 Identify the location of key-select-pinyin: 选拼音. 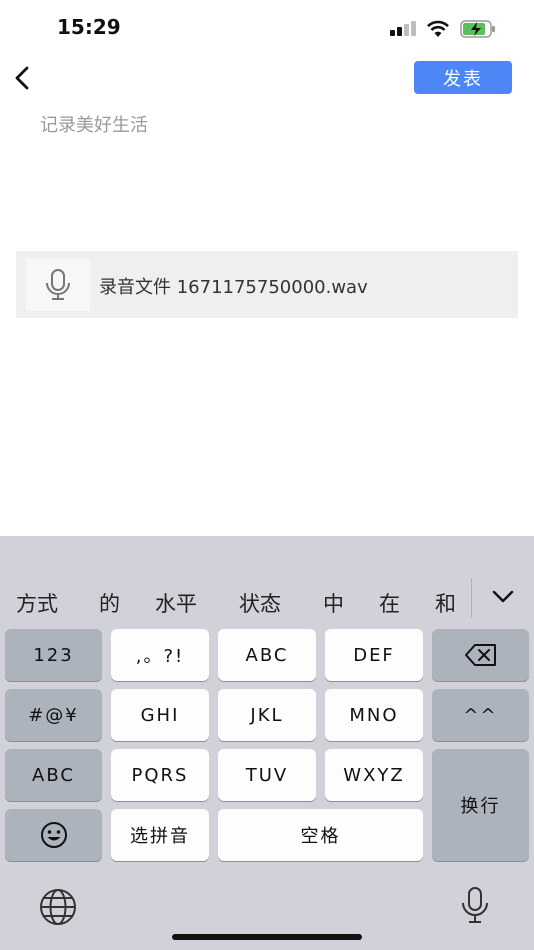
(160, 835).